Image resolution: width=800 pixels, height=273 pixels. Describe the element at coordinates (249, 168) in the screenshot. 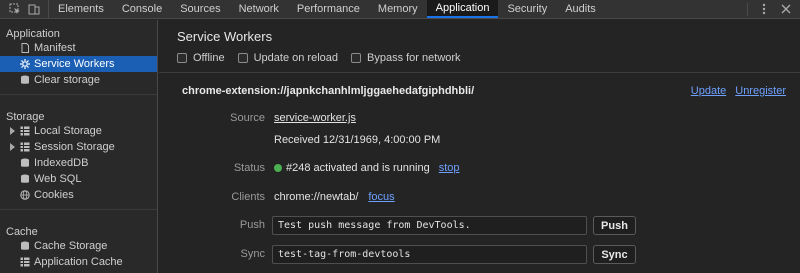

I see `status-label: Status` at that location.